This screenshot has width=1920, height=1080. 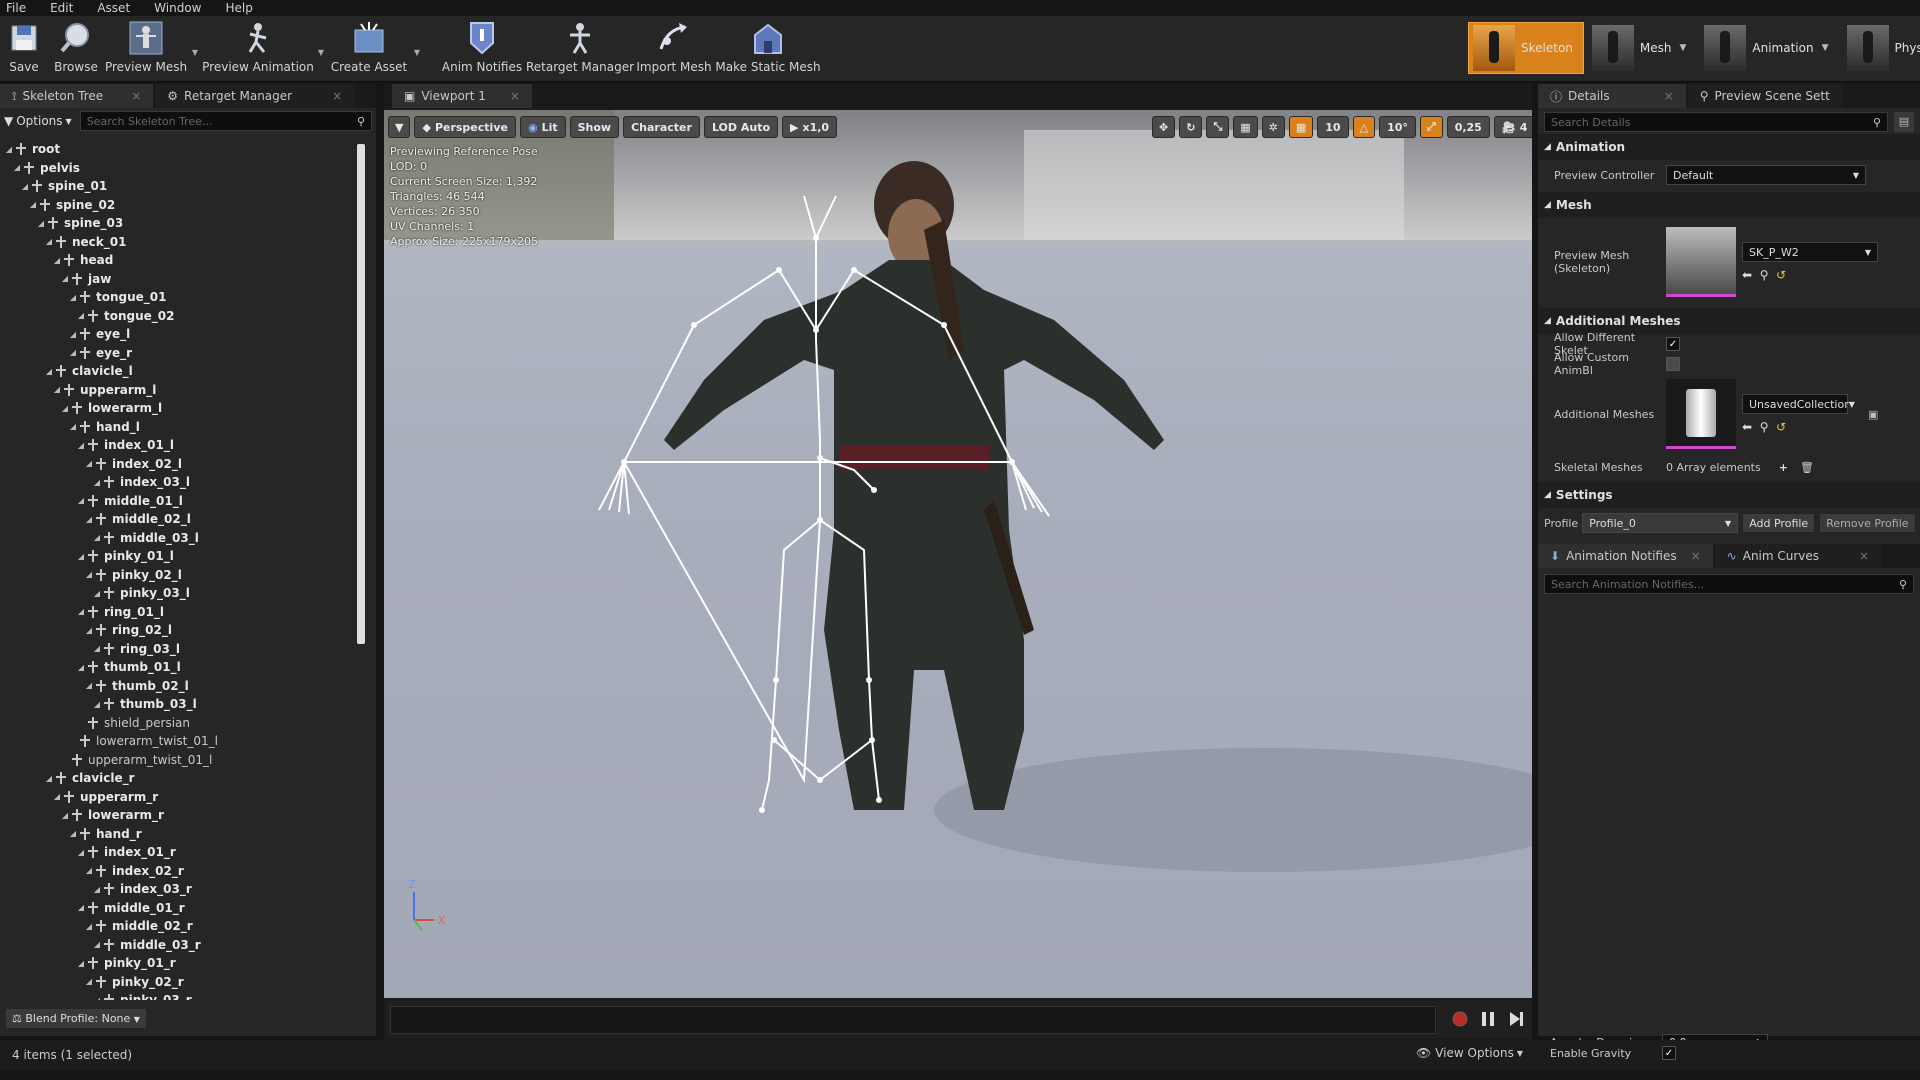 I want to click on bone-tree-row: ◢ spine_02, so click(x=181, y=205).